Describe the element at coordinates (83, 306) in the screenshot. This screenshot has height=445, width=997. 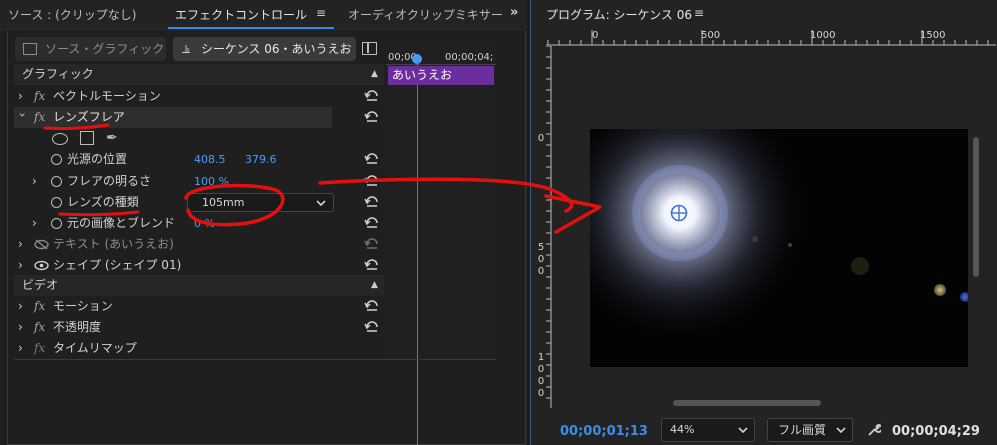
I see `effect-name: モーション` at that location.